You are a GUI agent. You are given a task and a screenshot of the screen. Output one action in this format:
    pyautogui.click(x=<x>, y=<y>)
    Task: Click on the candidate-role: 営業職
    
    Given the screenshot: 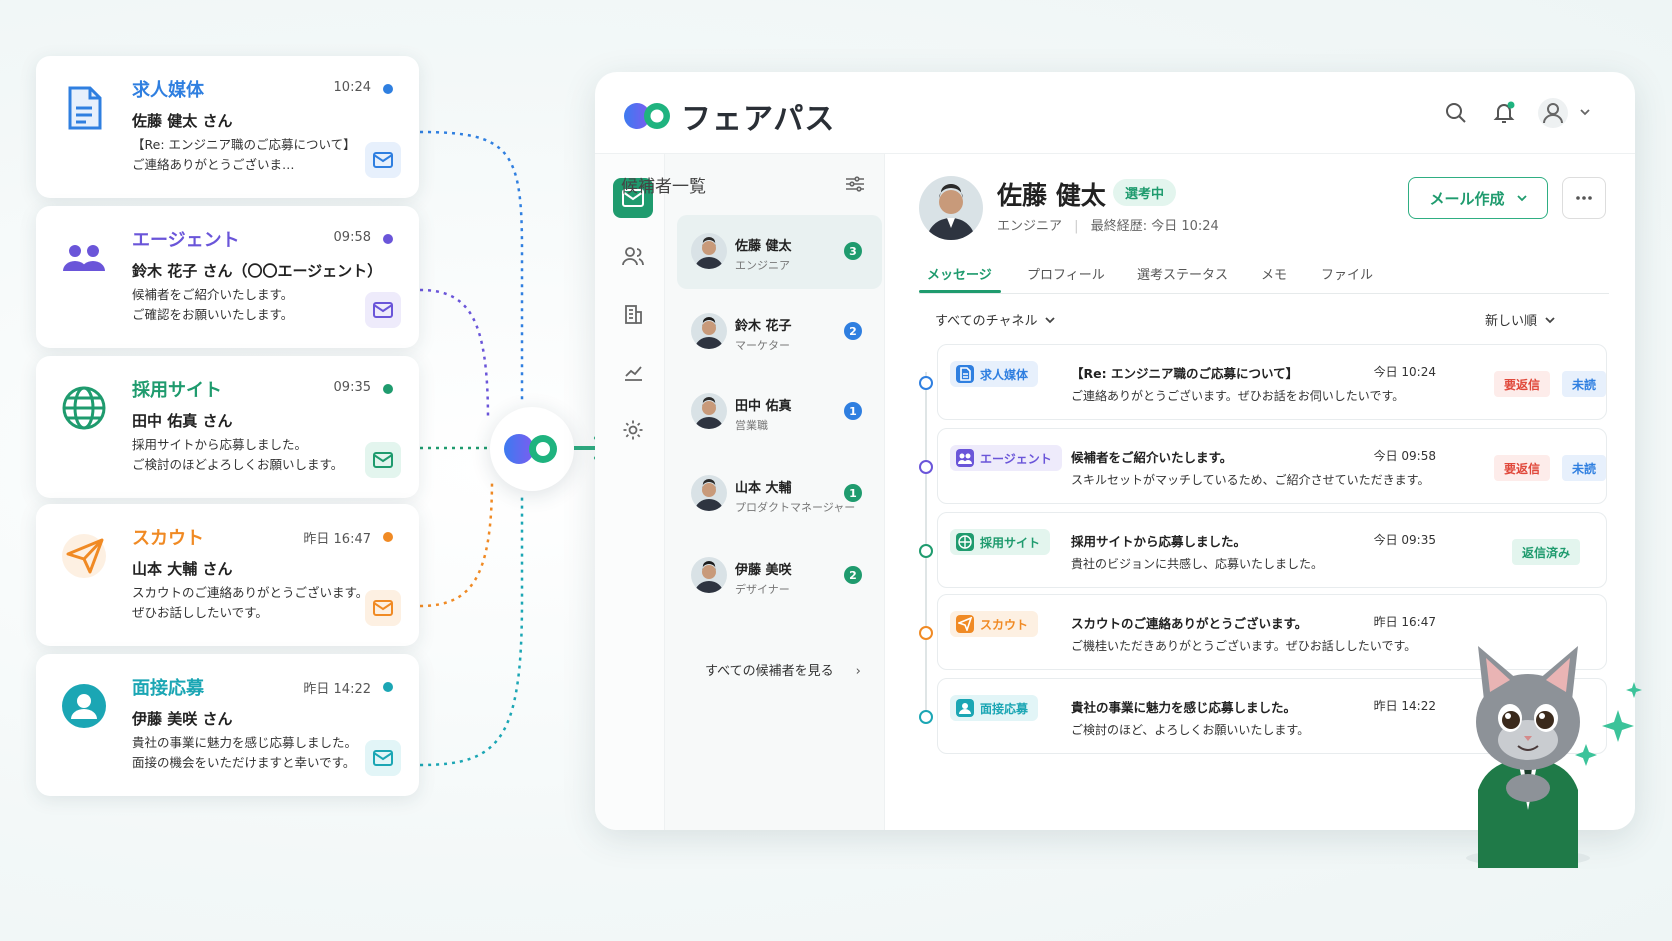 What is the action you would take?
    pyautogui.click(x=751, y=425)
    